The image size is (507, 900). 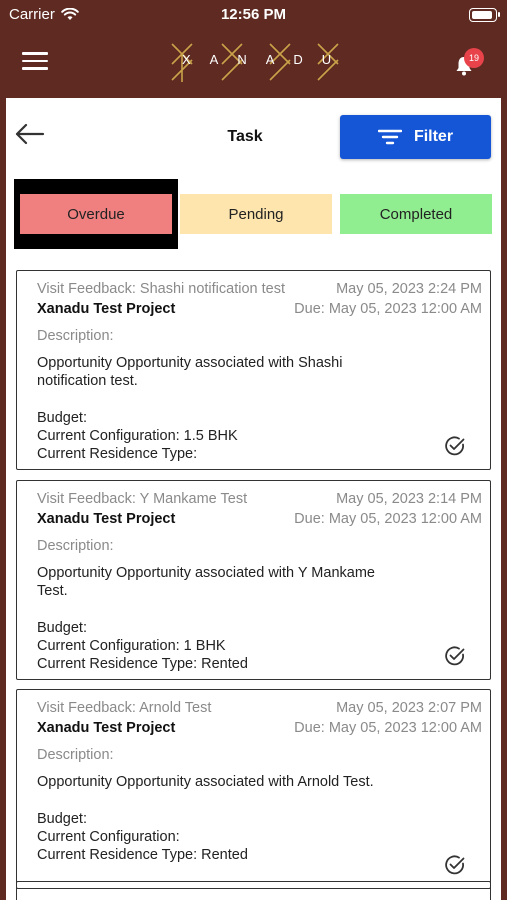 I want to click on battery-icon, so click(x=484, y=15).